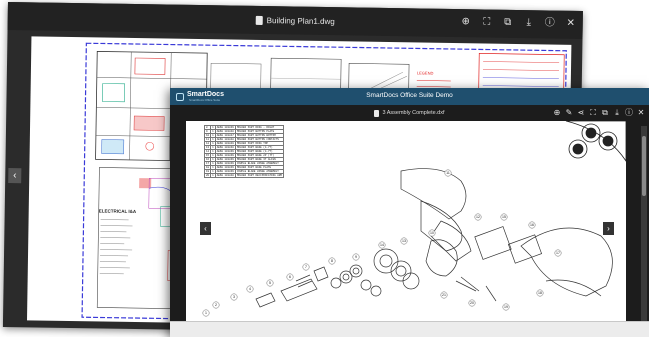  Describe the element at coordinates (425, 72) in the screenshot. I see `svg-text: LEGEND` at that location.